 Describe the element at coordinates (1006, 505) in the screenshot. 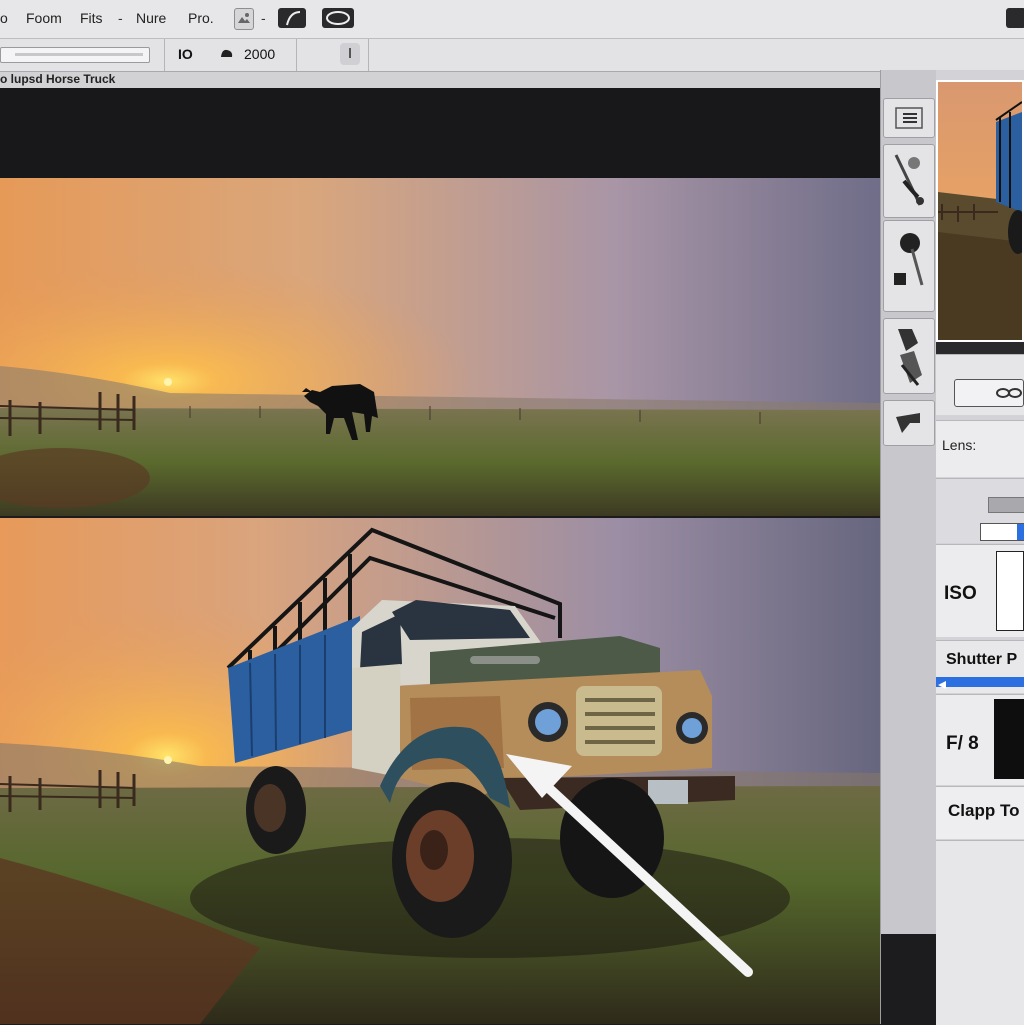

I see `range-slider-top` at that location.